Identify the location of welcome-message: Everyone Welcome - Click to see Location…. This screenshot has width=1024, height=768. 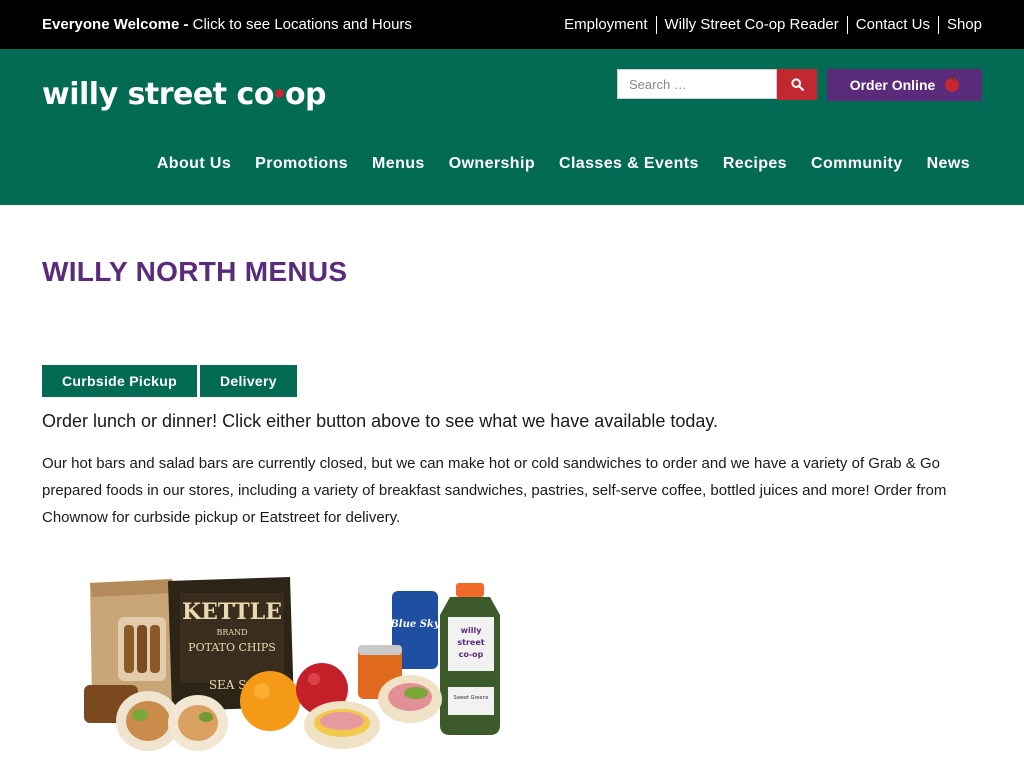
(227, 24).